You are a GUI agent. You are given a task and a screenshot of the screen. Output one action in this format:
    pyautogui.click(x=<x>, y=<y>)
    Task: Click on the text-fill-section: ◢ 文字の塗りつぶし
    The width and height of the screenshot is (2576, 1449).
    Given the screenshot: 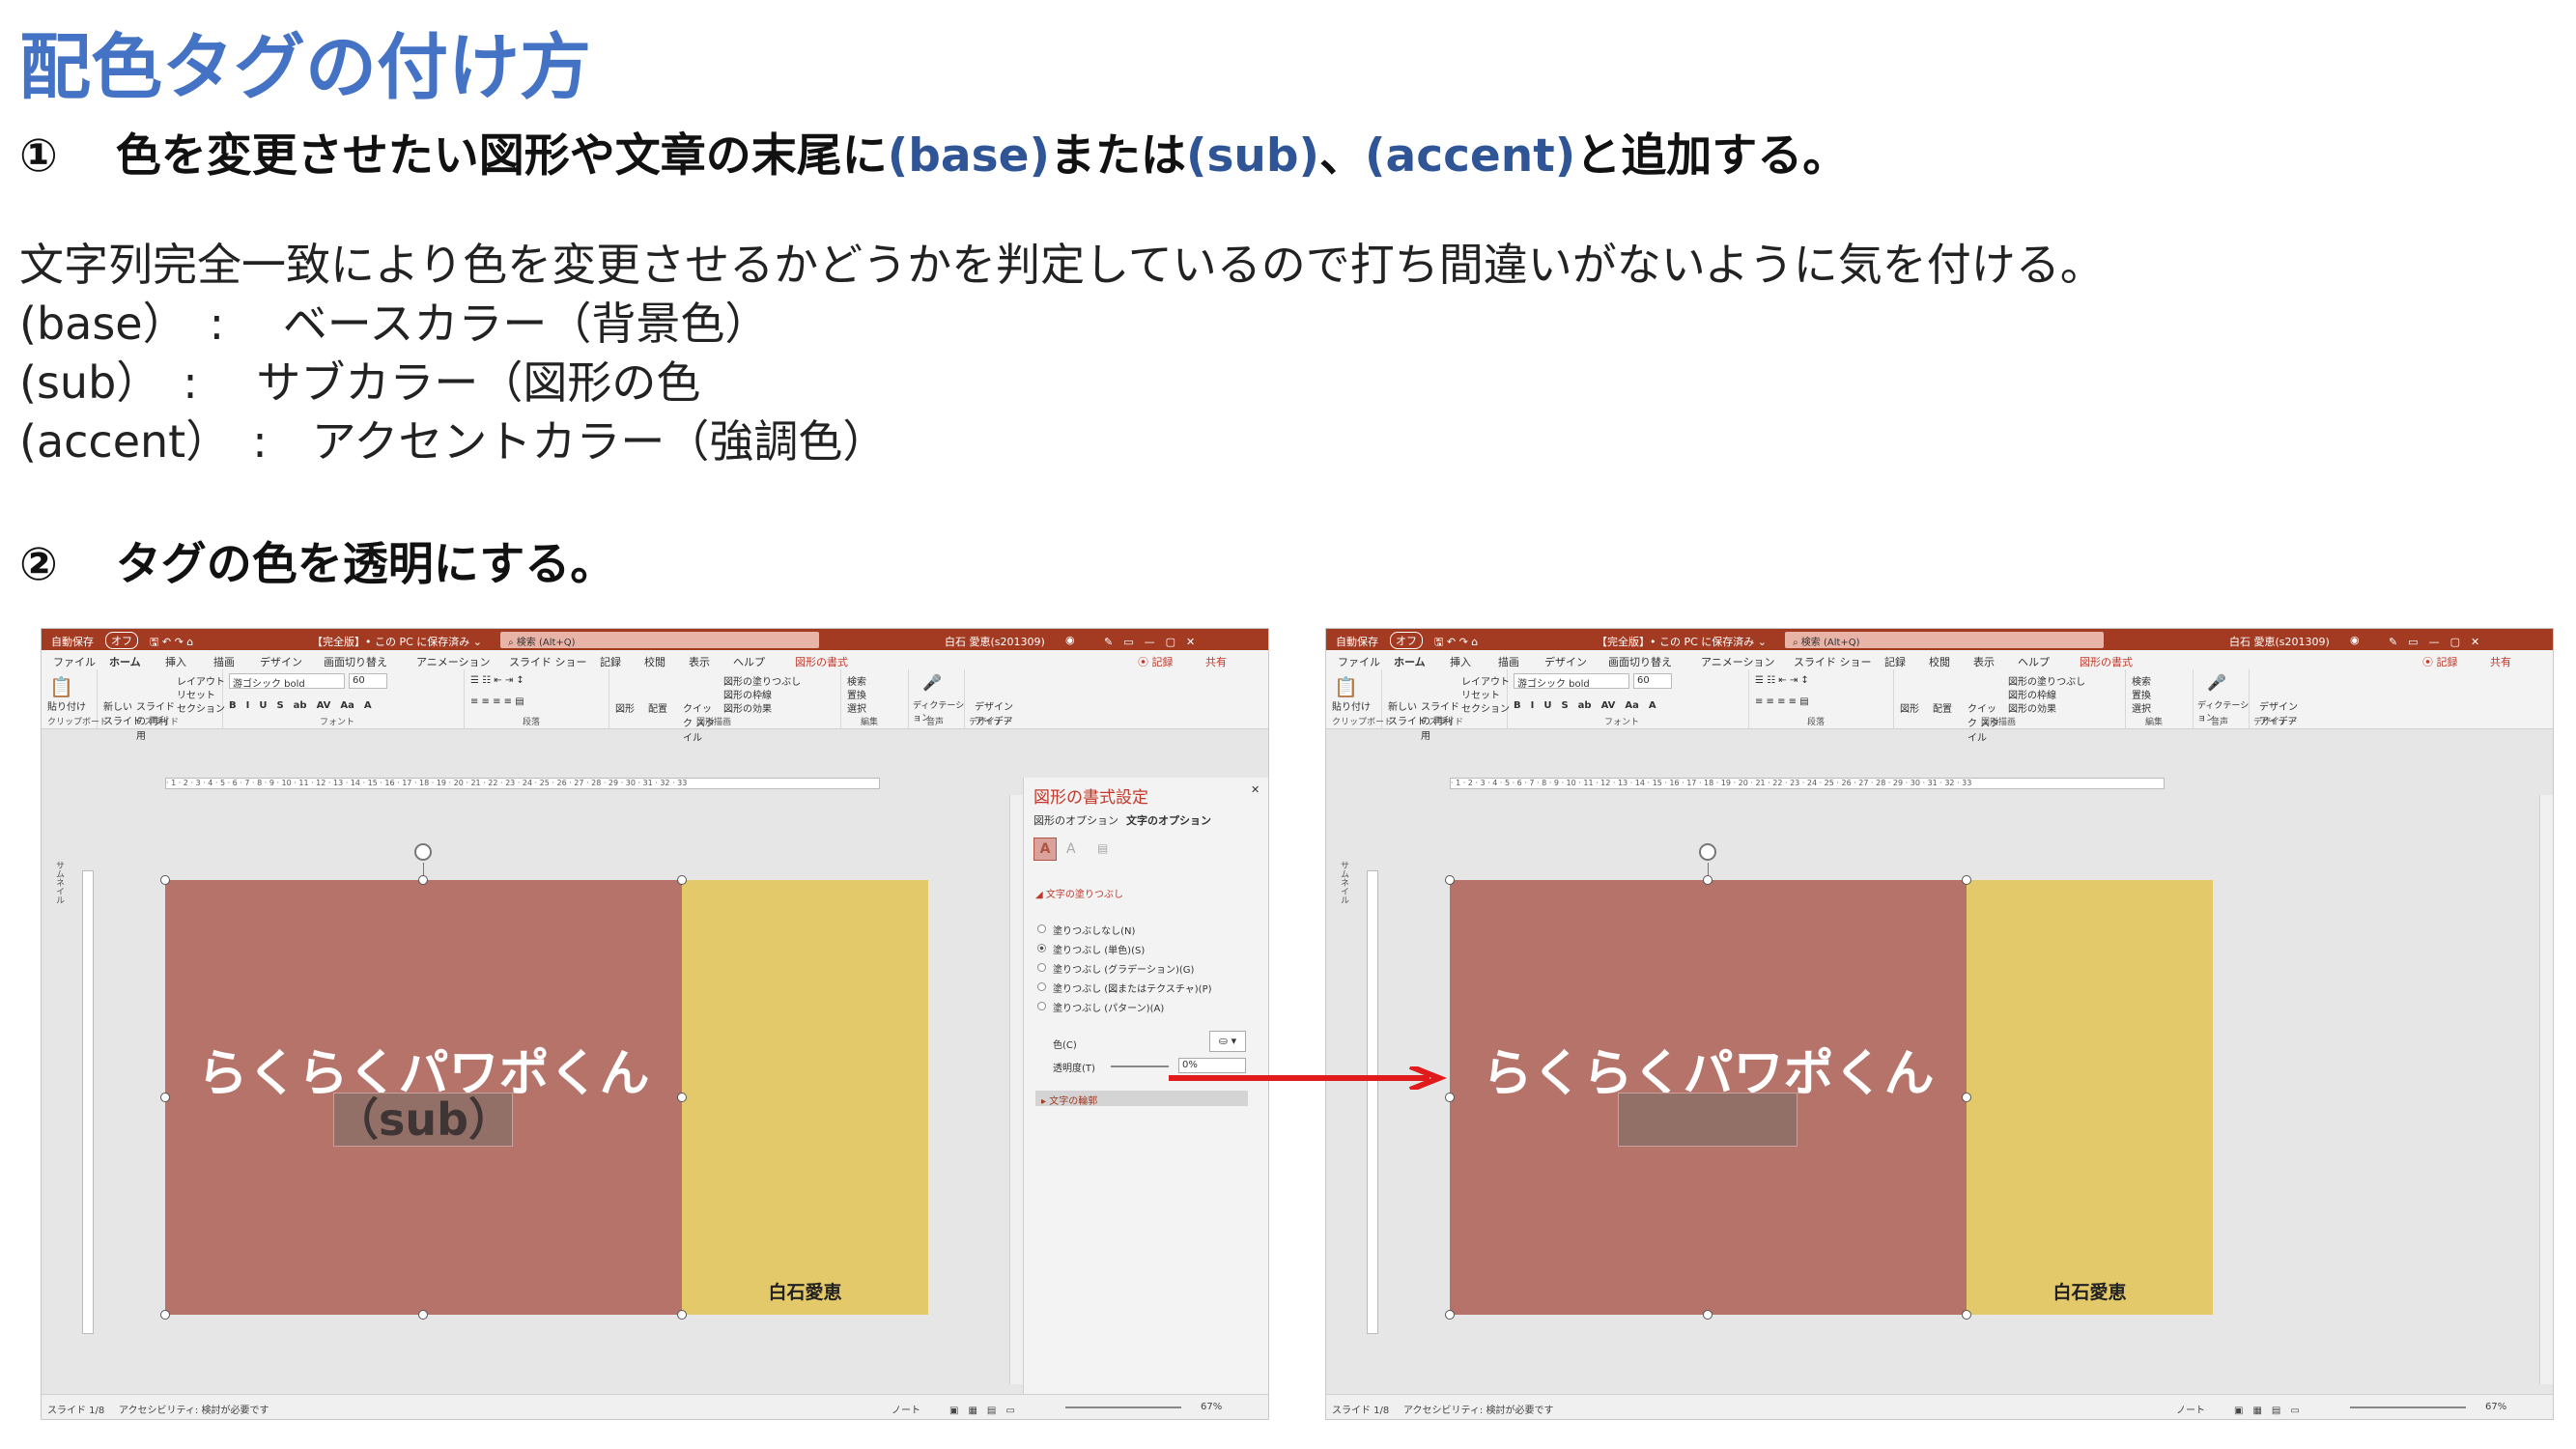 What is the action you would take?
    pyautogui.click(x=1079, y=893)
    